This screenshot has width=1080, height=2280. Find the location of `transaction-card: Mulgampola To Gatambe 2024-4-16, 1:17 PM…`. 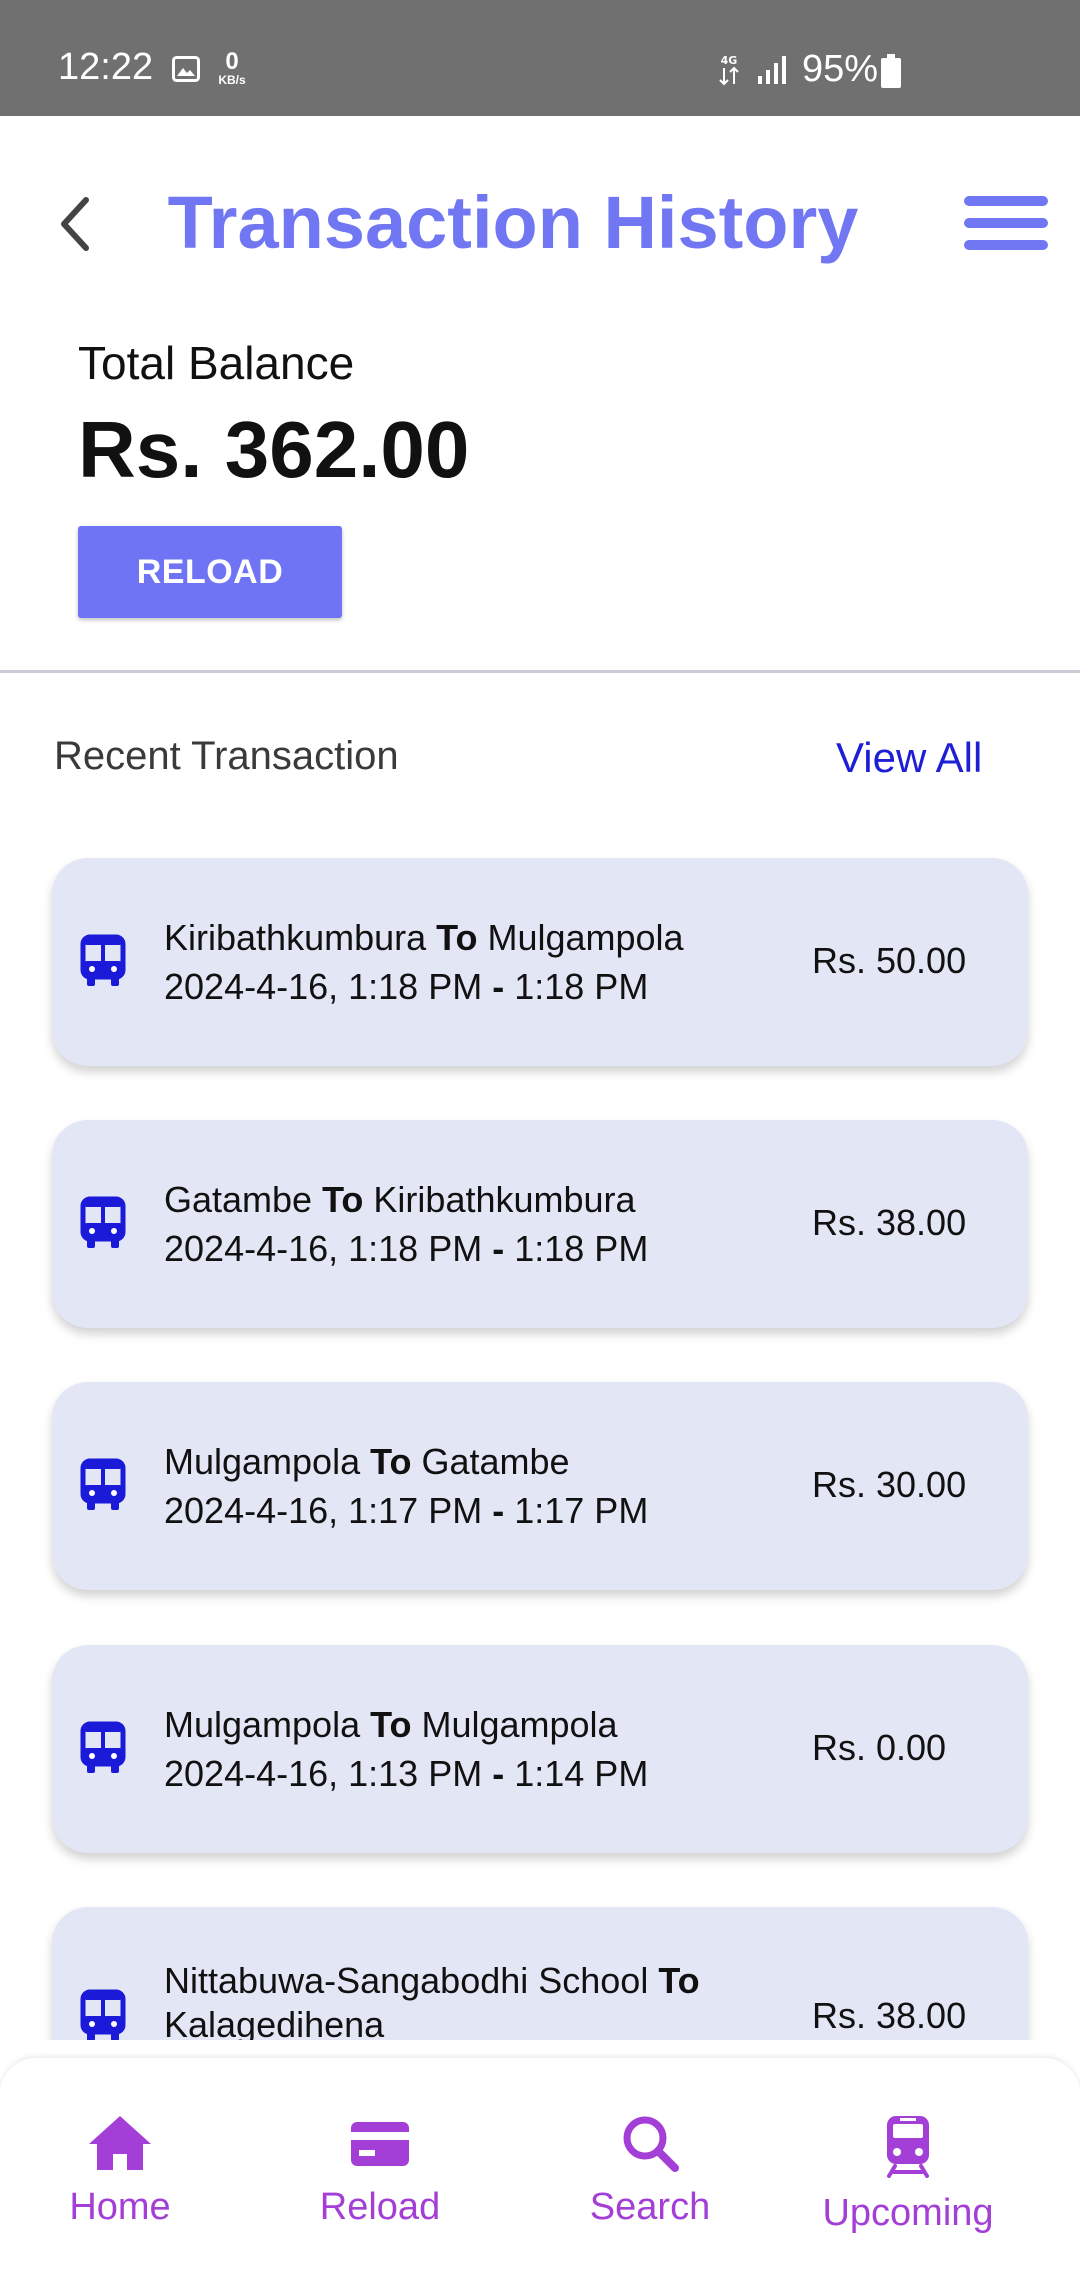

transaction-card: Mulgampola To Gatambe 2024-4-16, 1:17 PM… is located at coordinates (540, 1486).